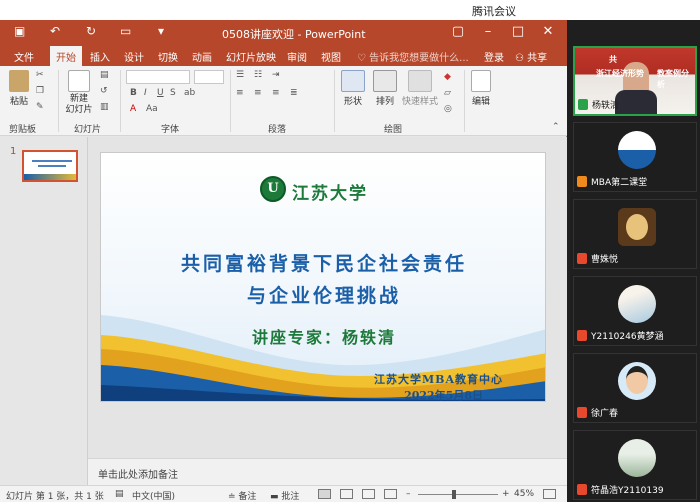  I want to click on align-center-icon: ≡, so click(258, 93).